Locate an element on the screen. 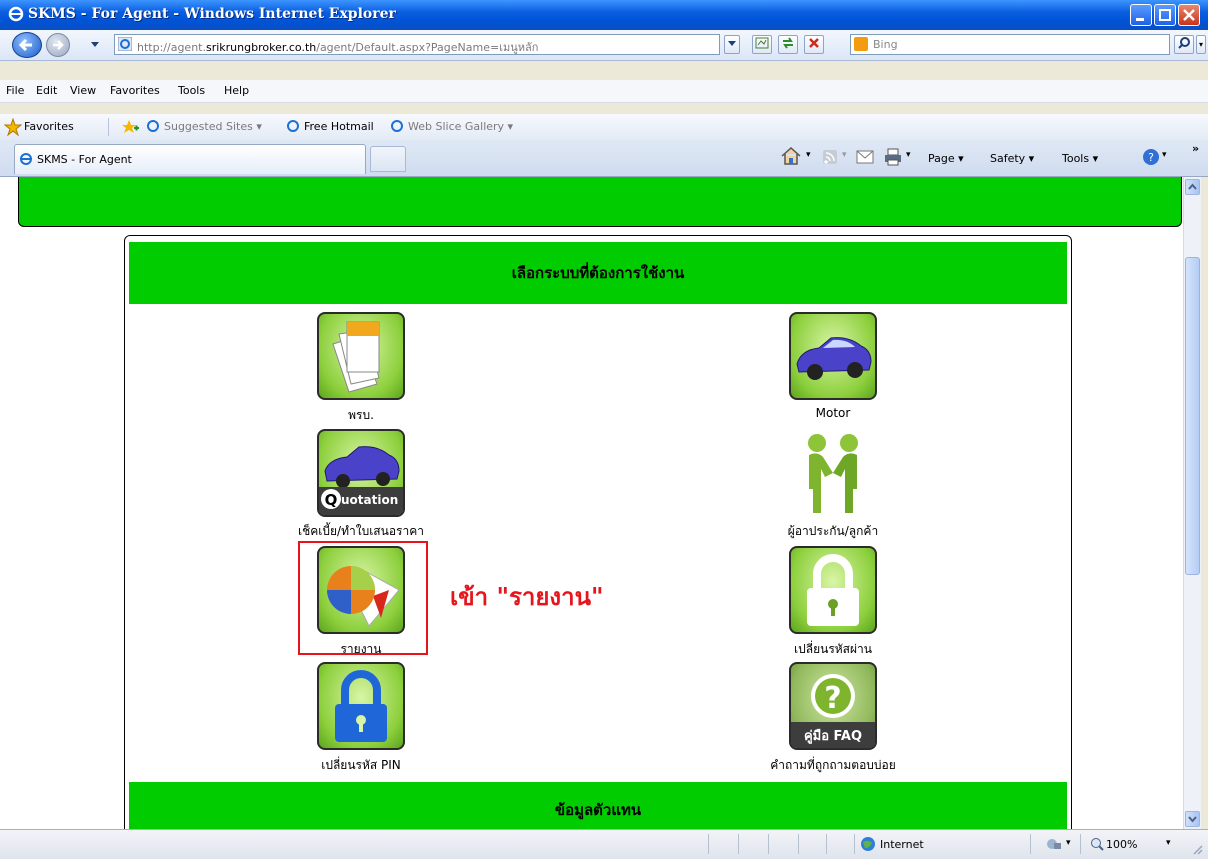  scroll-down-button is located at coordinates (1192, 819).